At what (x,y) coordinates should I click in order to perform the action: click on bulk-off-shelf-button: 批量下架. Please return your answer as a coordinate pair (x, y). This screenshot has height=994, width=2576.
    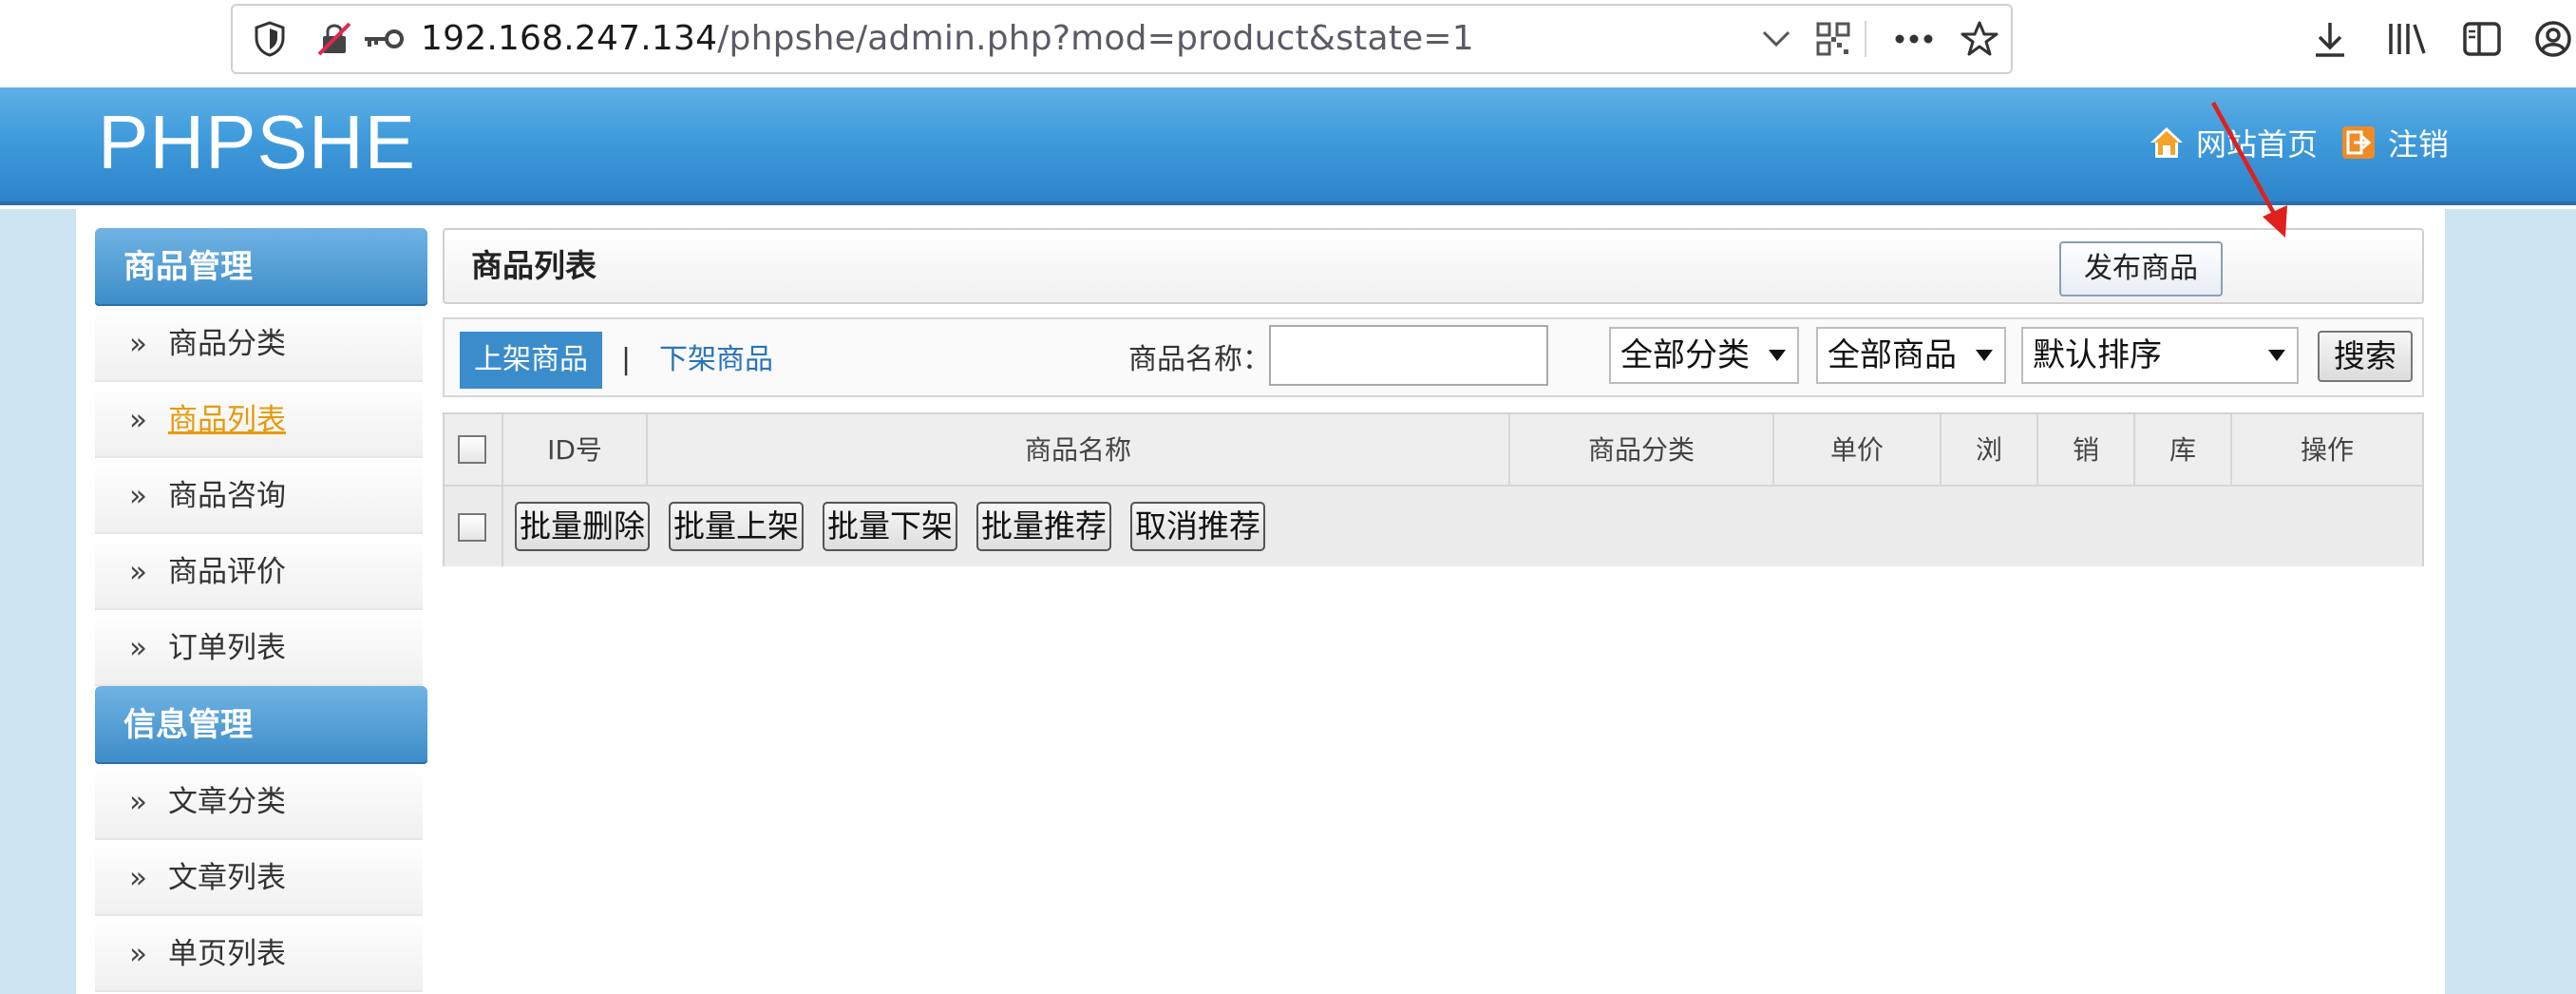
    Looking at the image, I should click on (890, 526).